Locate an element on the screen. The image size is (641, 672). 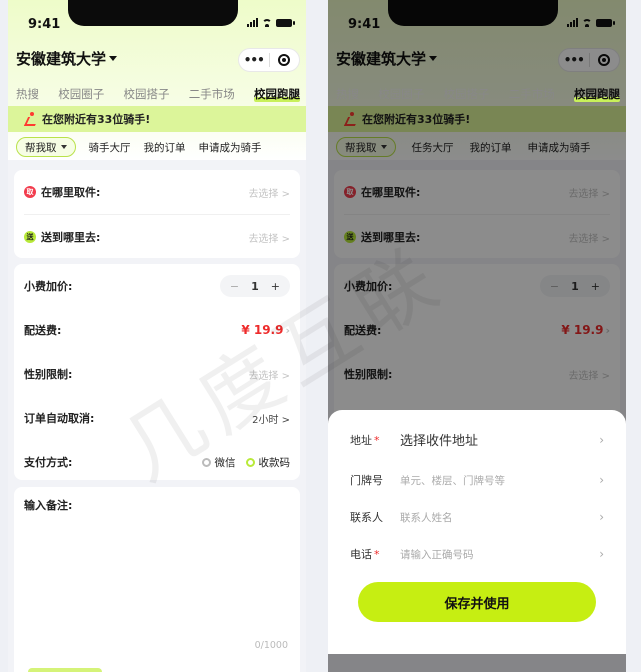
tip-value: 1 is located at coordinates (255, 286).